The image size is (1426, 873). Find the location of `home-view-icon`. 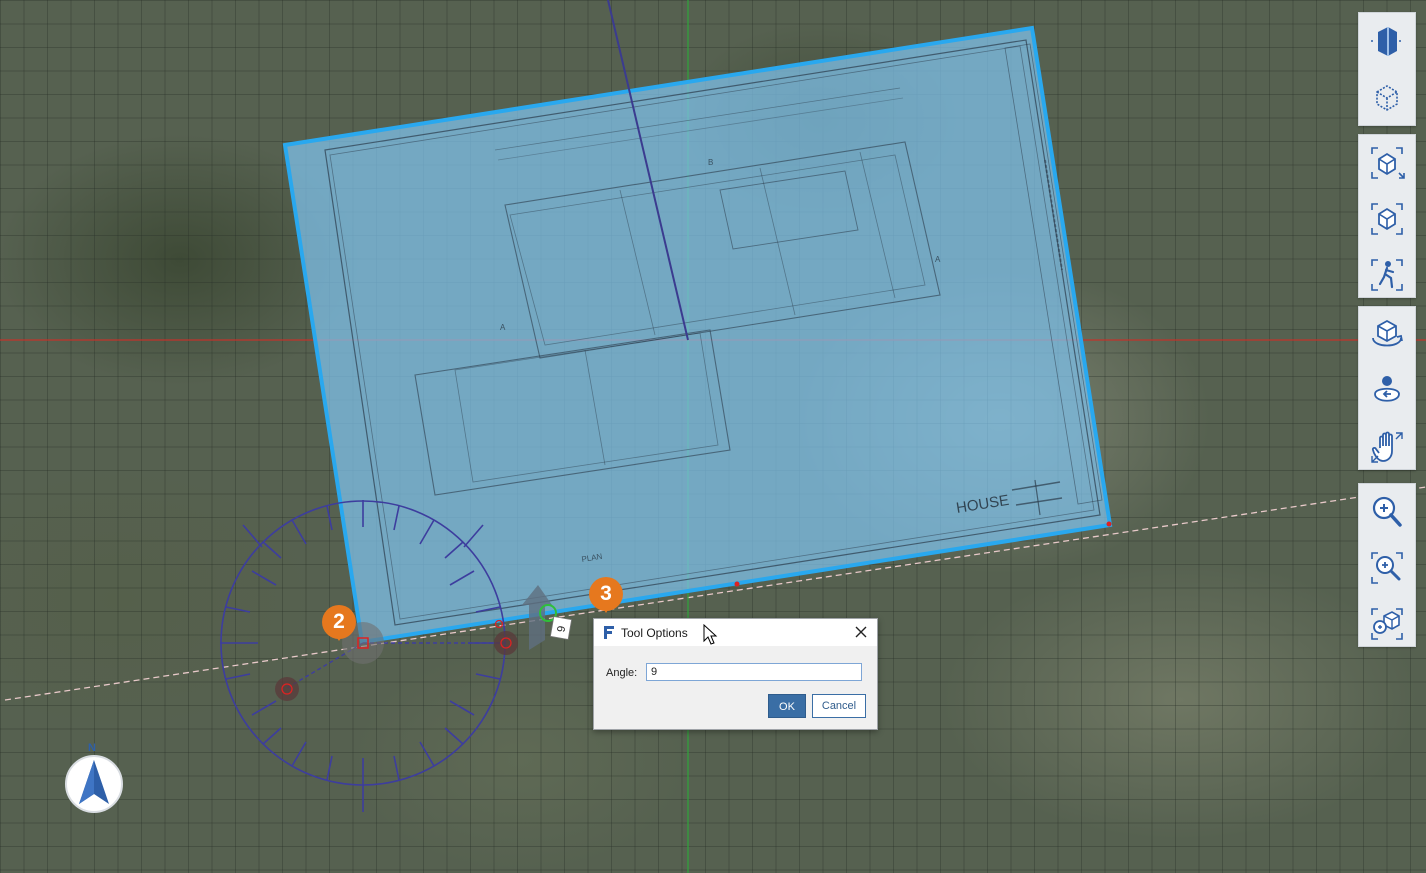

home-view-icon is located at coordinates (1387, 219).